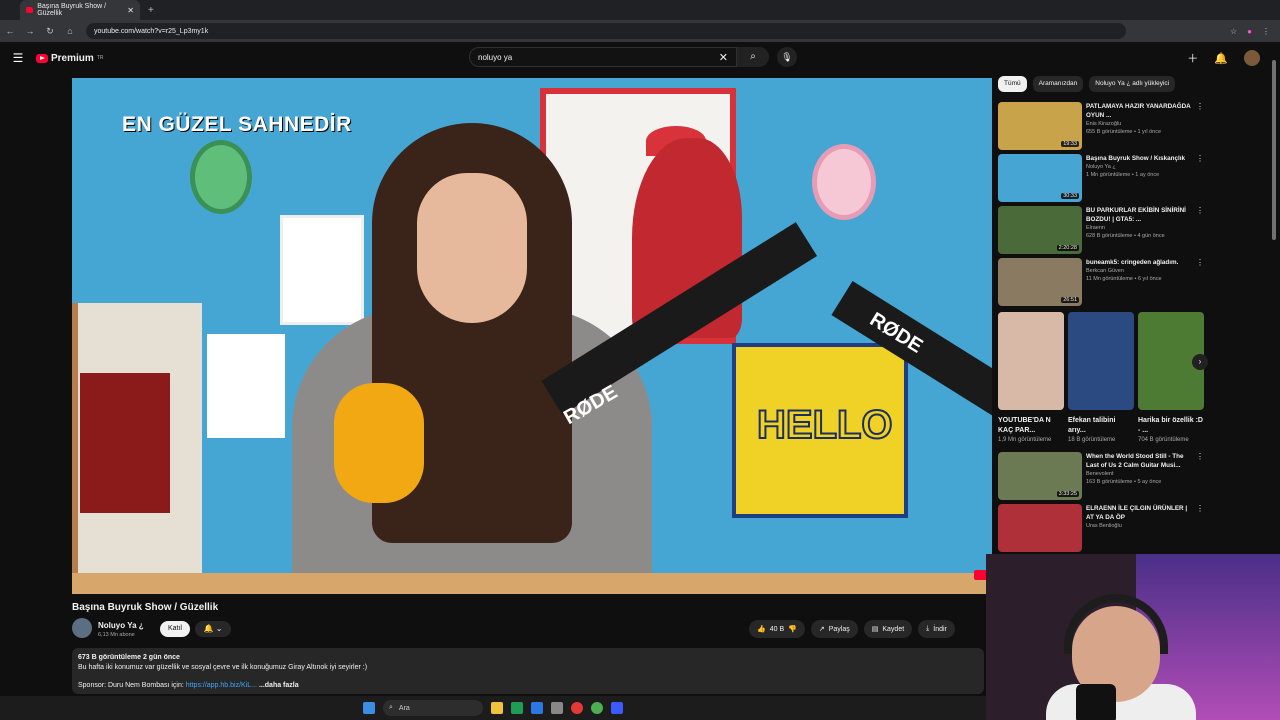  Describe the element at coordinates (1200, 362) in the screenshot. I see `shorts-next-icon: ›` at that location.